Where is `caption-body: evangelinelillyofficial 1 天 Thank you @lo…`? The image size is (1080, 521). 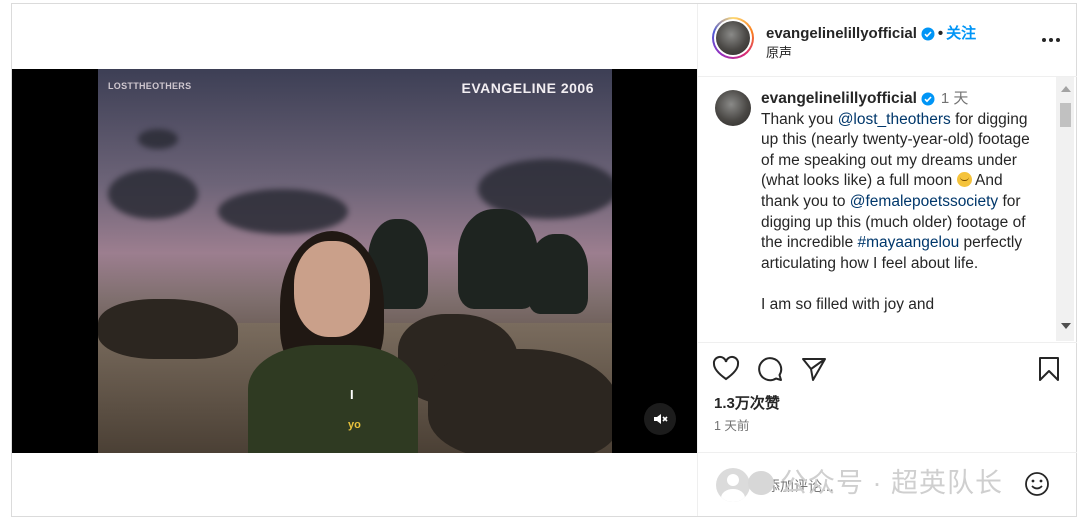 caption-body: evangelinelillyofficial 1 天 Thank you @lo… is located at coordinates (900, 202).